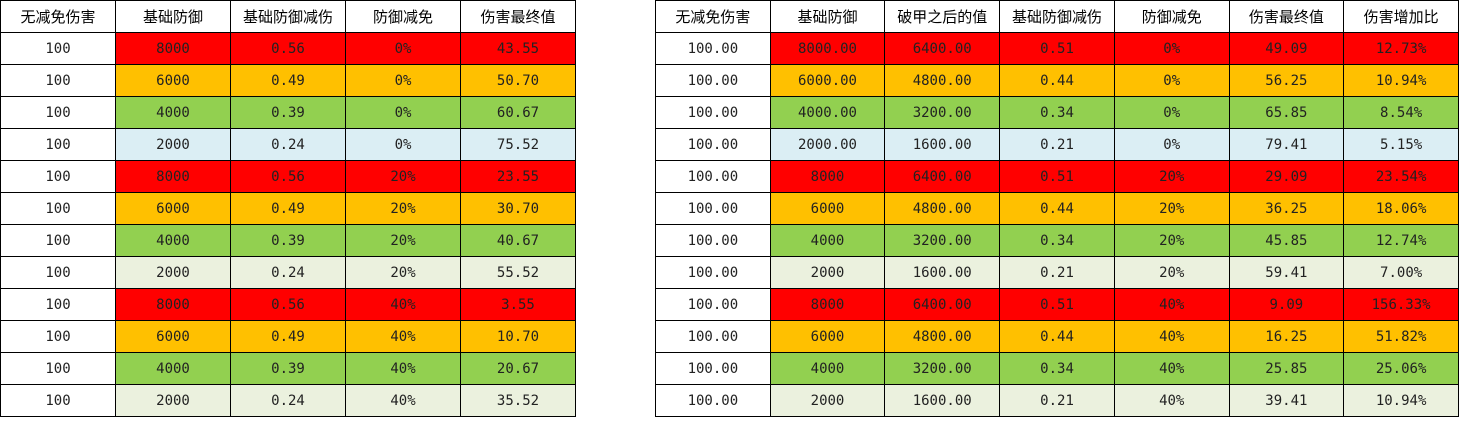 The width and height of the screenshot is (1459, 428). Describe the element at coordinates (1171, 304) in the screenshot. I see `right-data-cell: 40%` at that location.